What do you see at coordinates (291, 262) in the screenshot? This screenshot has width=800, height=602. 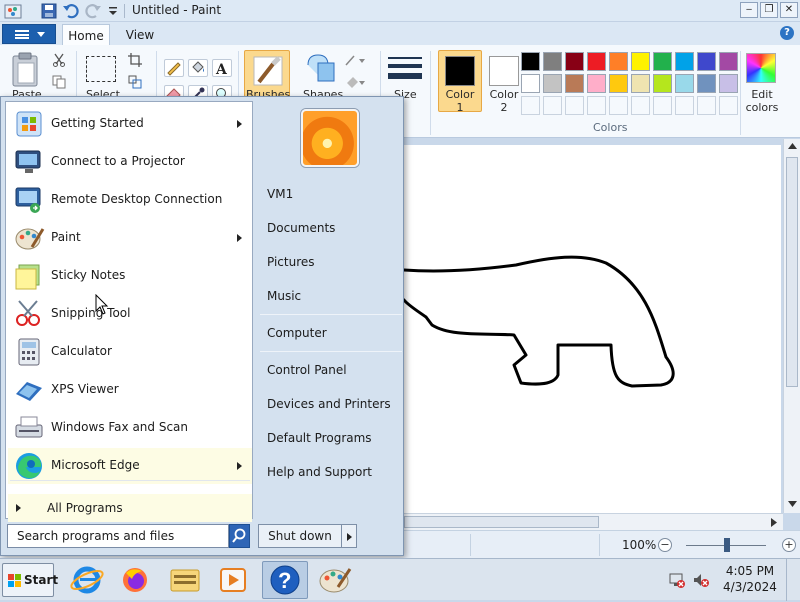 I see `start-link-item: Pictures` at bounding box center [291, 262].